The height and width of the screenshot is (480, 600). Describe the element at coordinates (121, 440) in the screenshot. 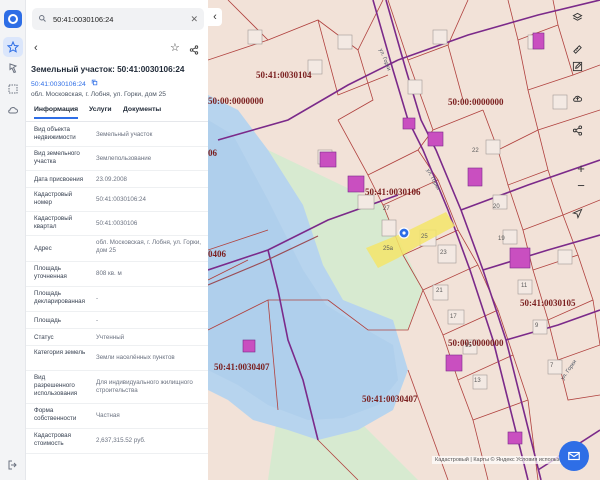

I see `row-value: 2,637,315.52 руб.` at that location.